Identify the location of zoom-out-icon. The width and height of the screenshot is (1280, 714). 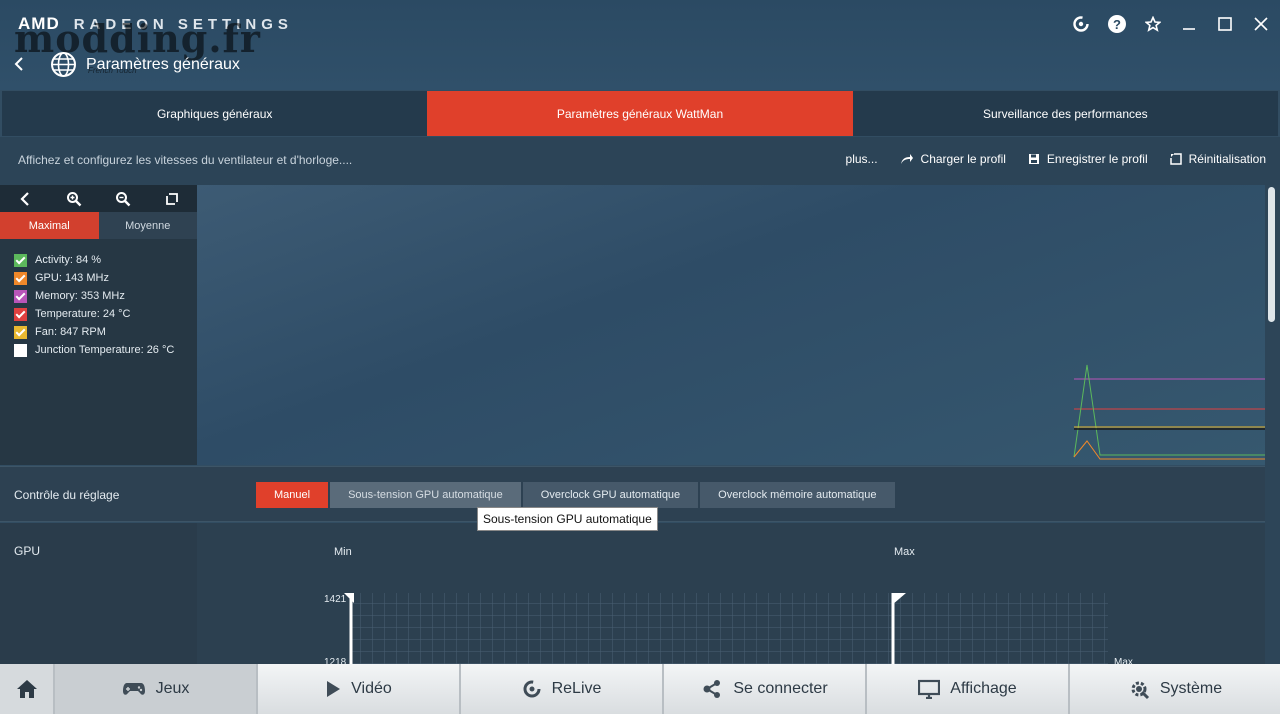
(123, 198).